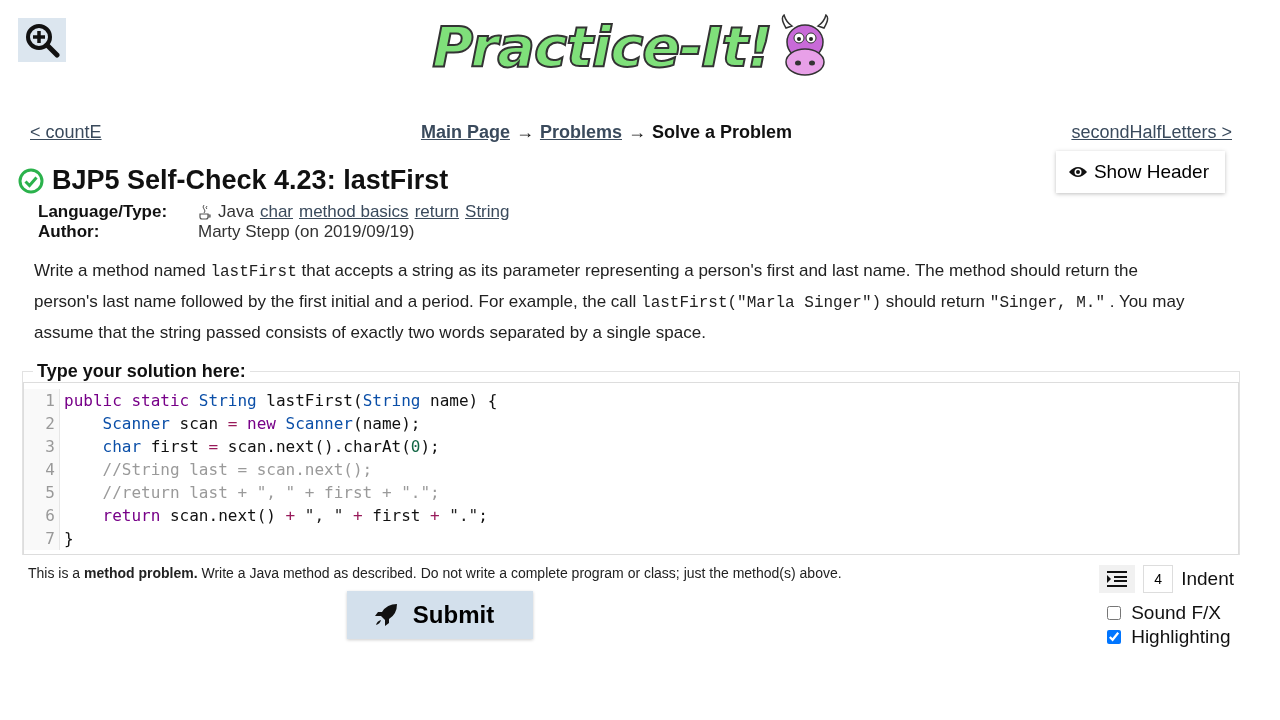 The image size is (1280, 720). I want to click on checkbox-label: Highlighting, so click(1181, 637).